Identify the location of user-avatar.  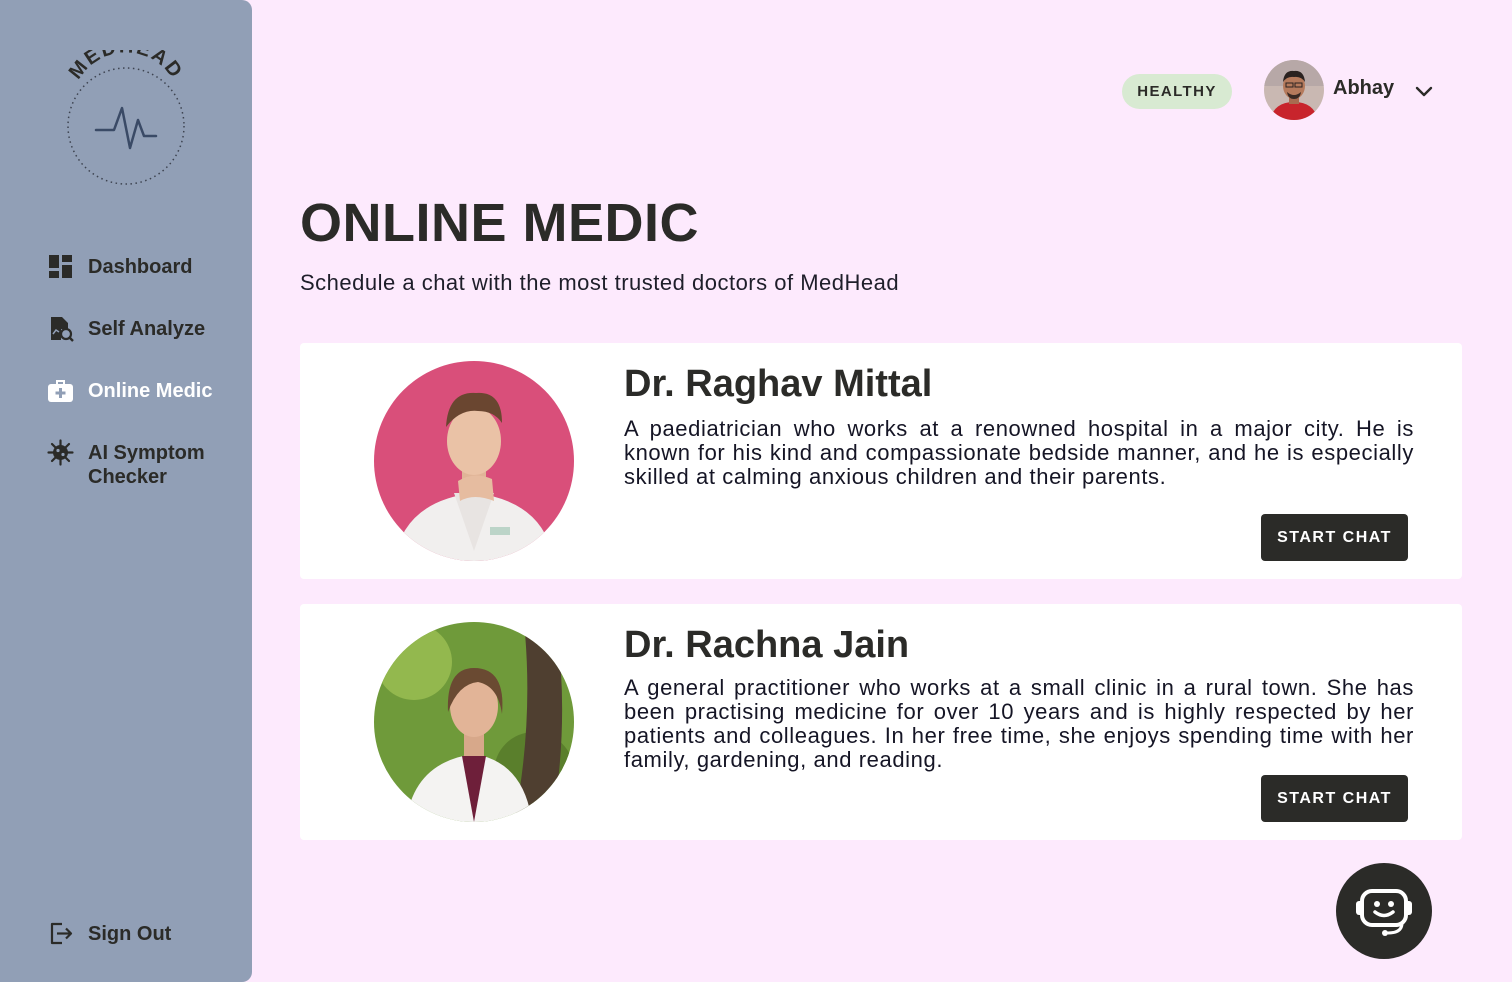
(1294, 90).